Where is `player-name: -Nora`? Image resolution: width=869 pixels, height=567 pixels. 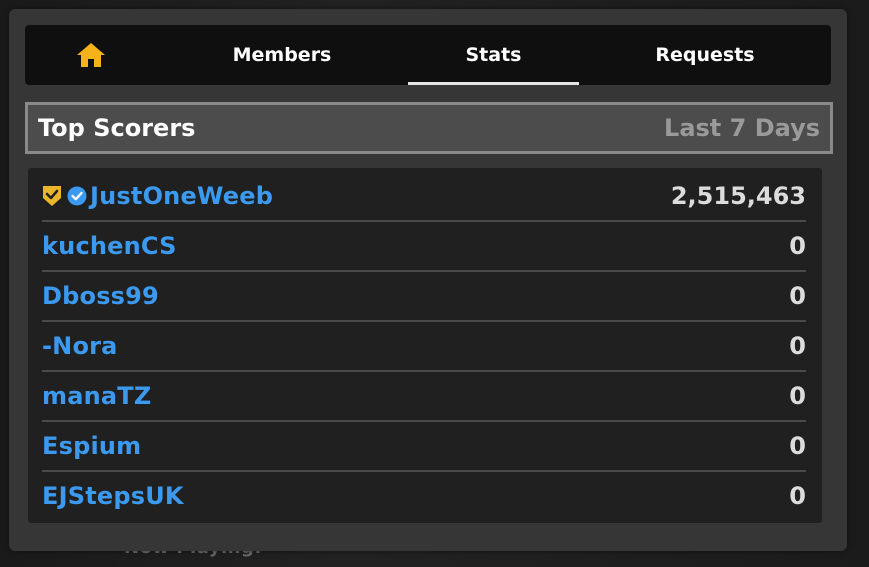
player-name: -Nora is located at coordinates (80, 346).